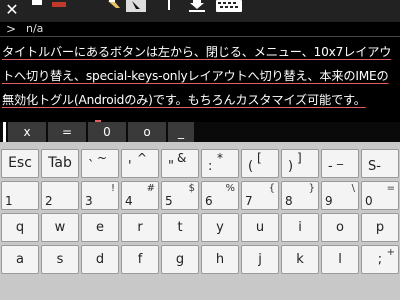  What do you see at coordinates (311, 188) in the screenshot?
I see `key-alt-label: }` at bounding box center [311, 188].